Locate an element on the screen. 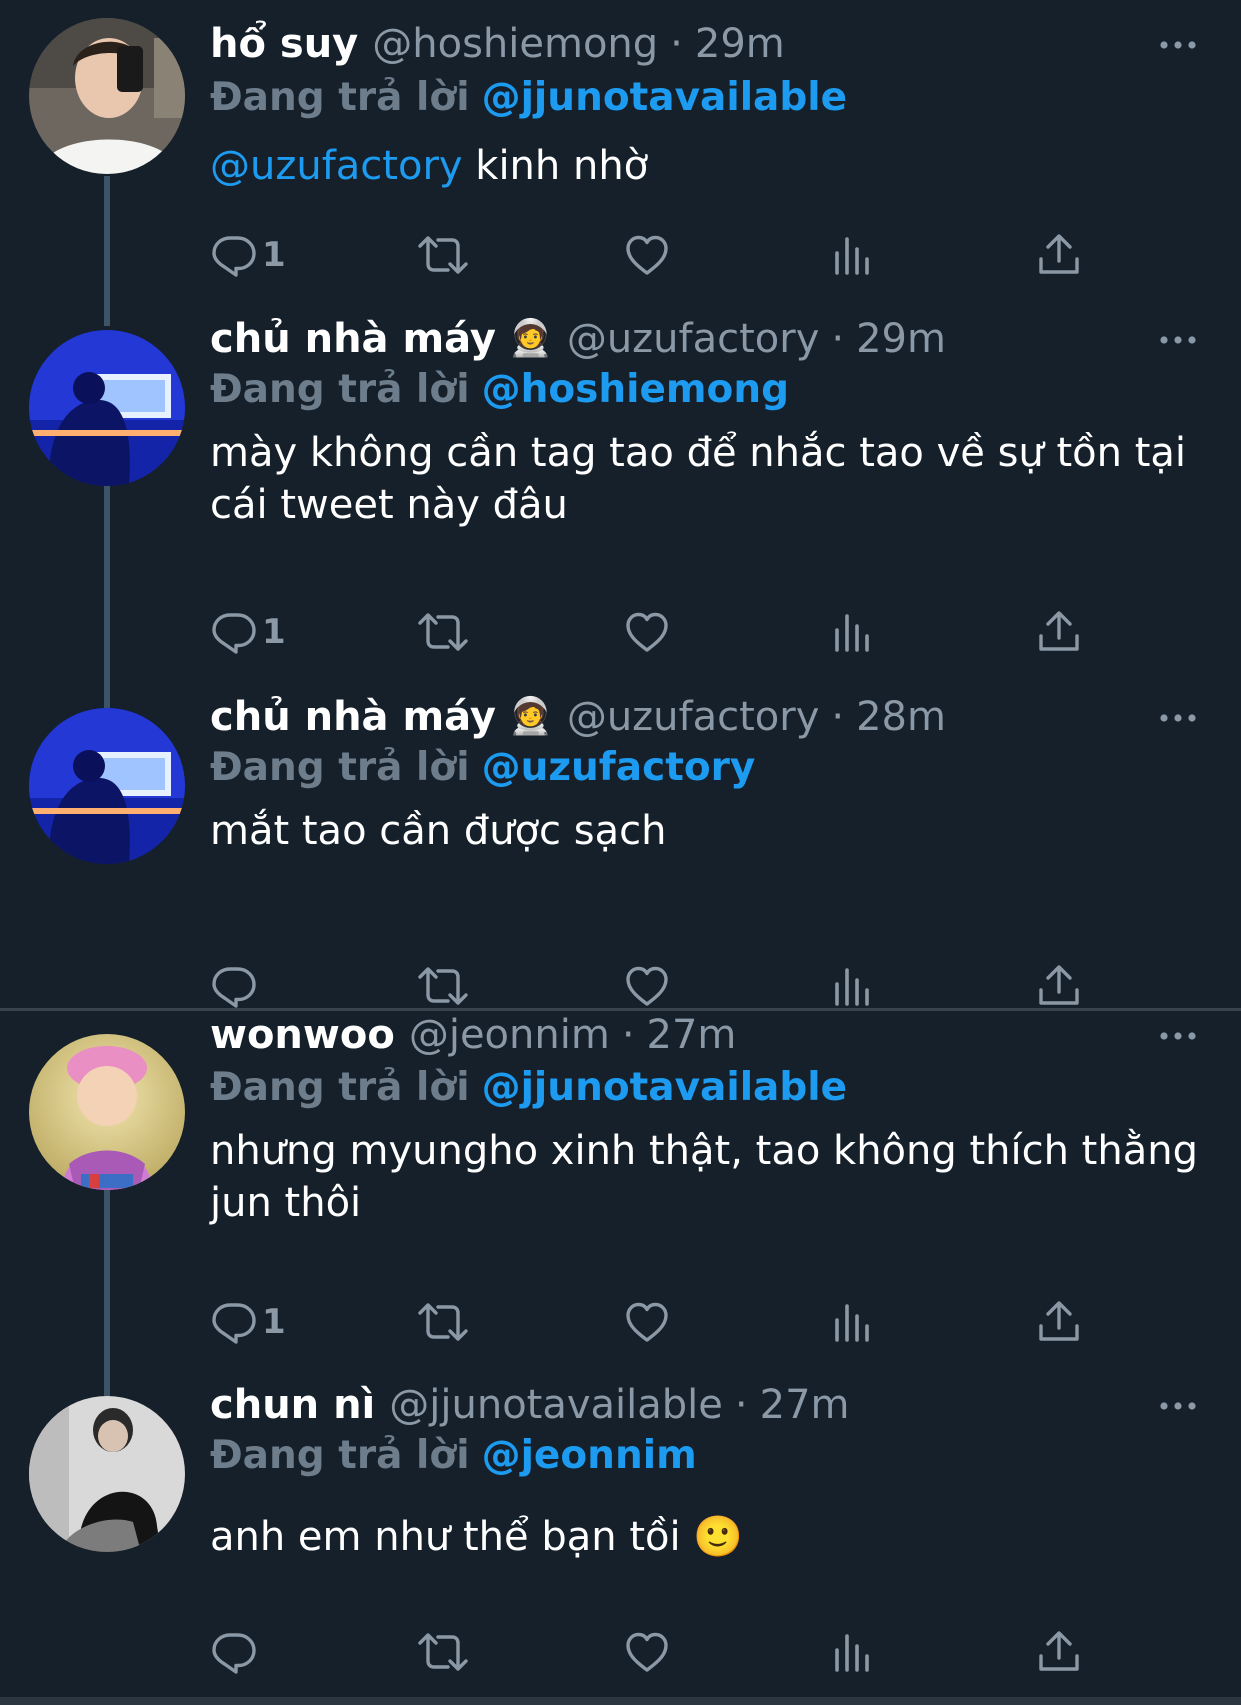 This screenshot has width=1241, height=1705. thread-line is located at coordinates (107, 1293).